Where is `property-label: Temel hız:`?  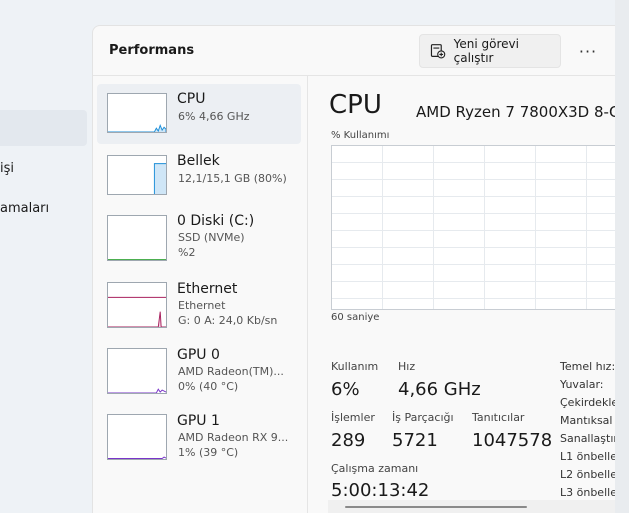 property-label: Temel hız: is located at coordinates (587, 366).